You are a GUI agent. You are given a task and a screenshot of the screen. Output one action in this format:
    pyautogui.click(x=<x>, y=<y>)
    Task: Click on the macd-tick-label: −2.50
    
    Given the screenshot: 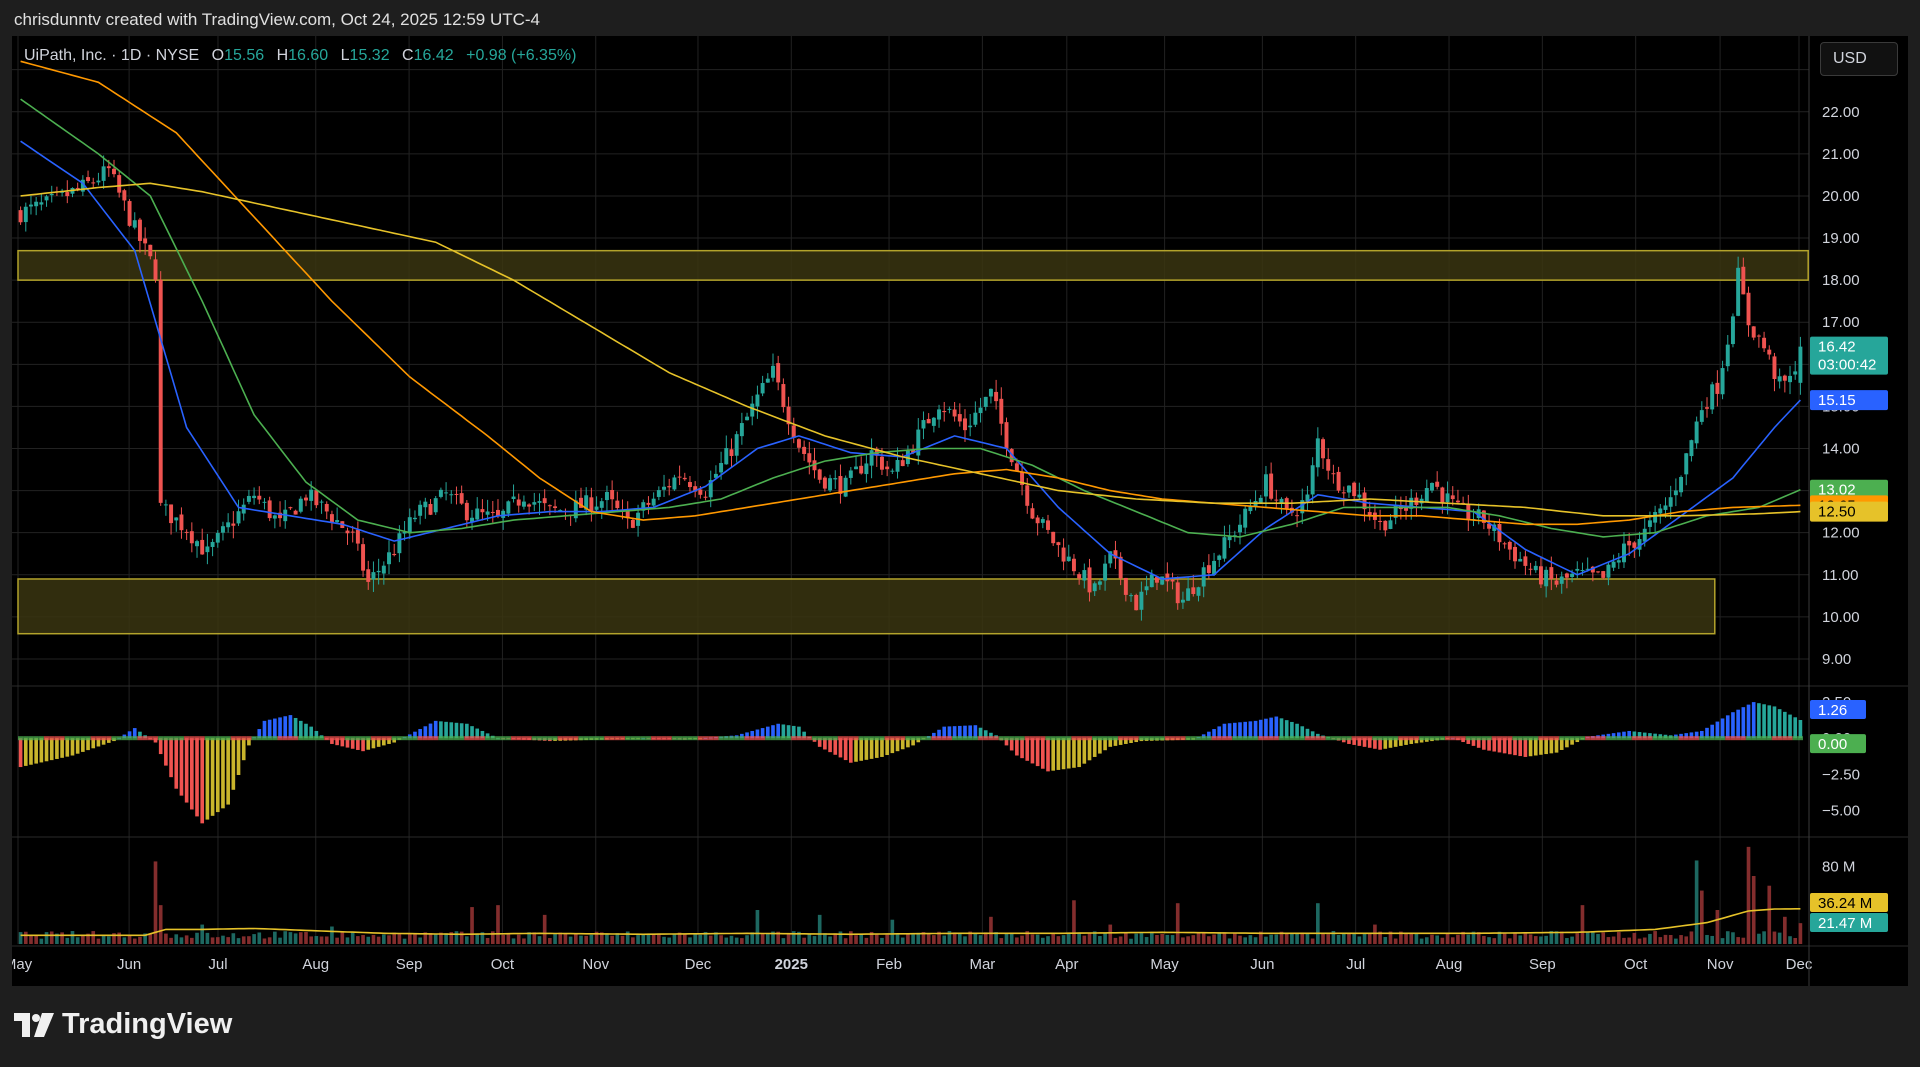 What is the action you would take?
    pyautogui.click(x=1841, y=774)
    